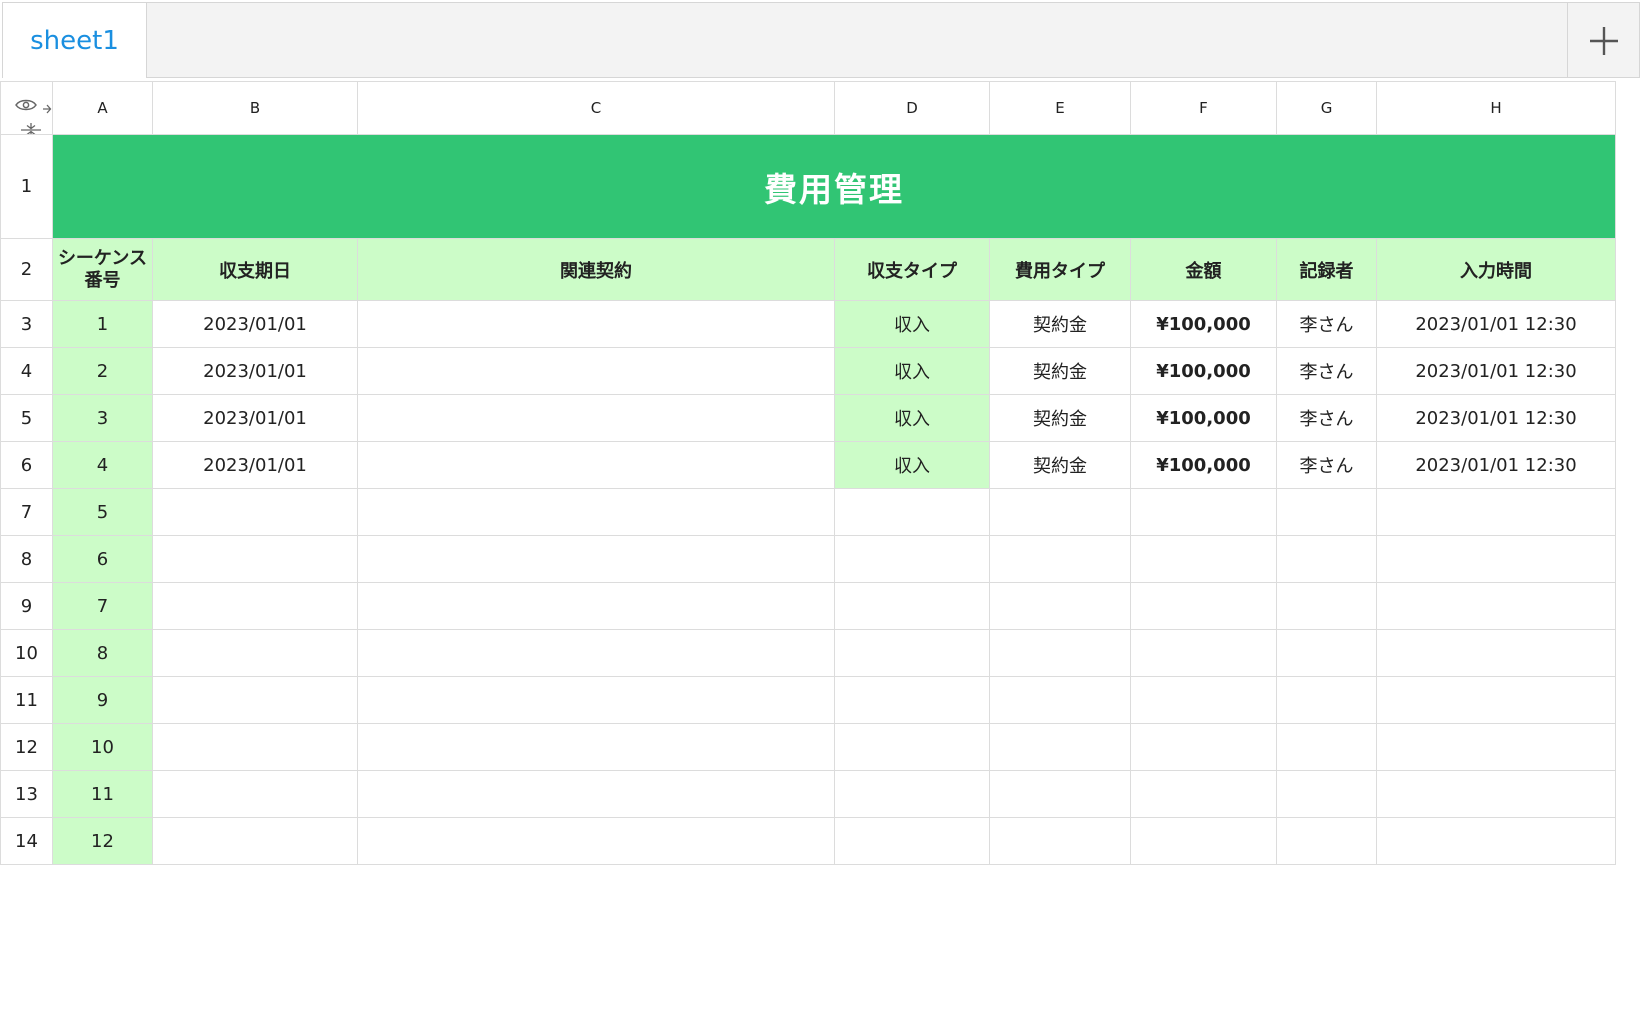  What do you see at coordinates (26, 841) in the screenshot?
I see `row-header: 14` at bounding box center [26, 841].